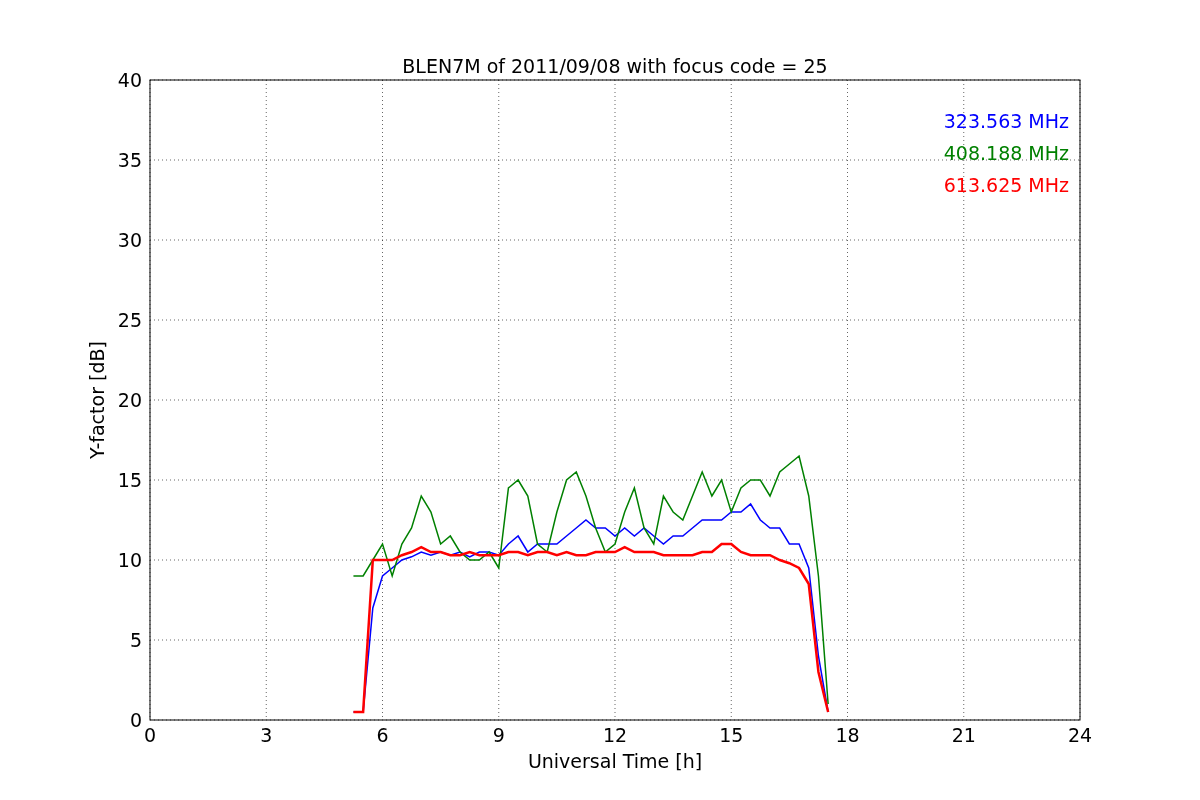 This screenshot has height=800, width=1200. I want to click on x-tick-label: 3, so click(266, 735).